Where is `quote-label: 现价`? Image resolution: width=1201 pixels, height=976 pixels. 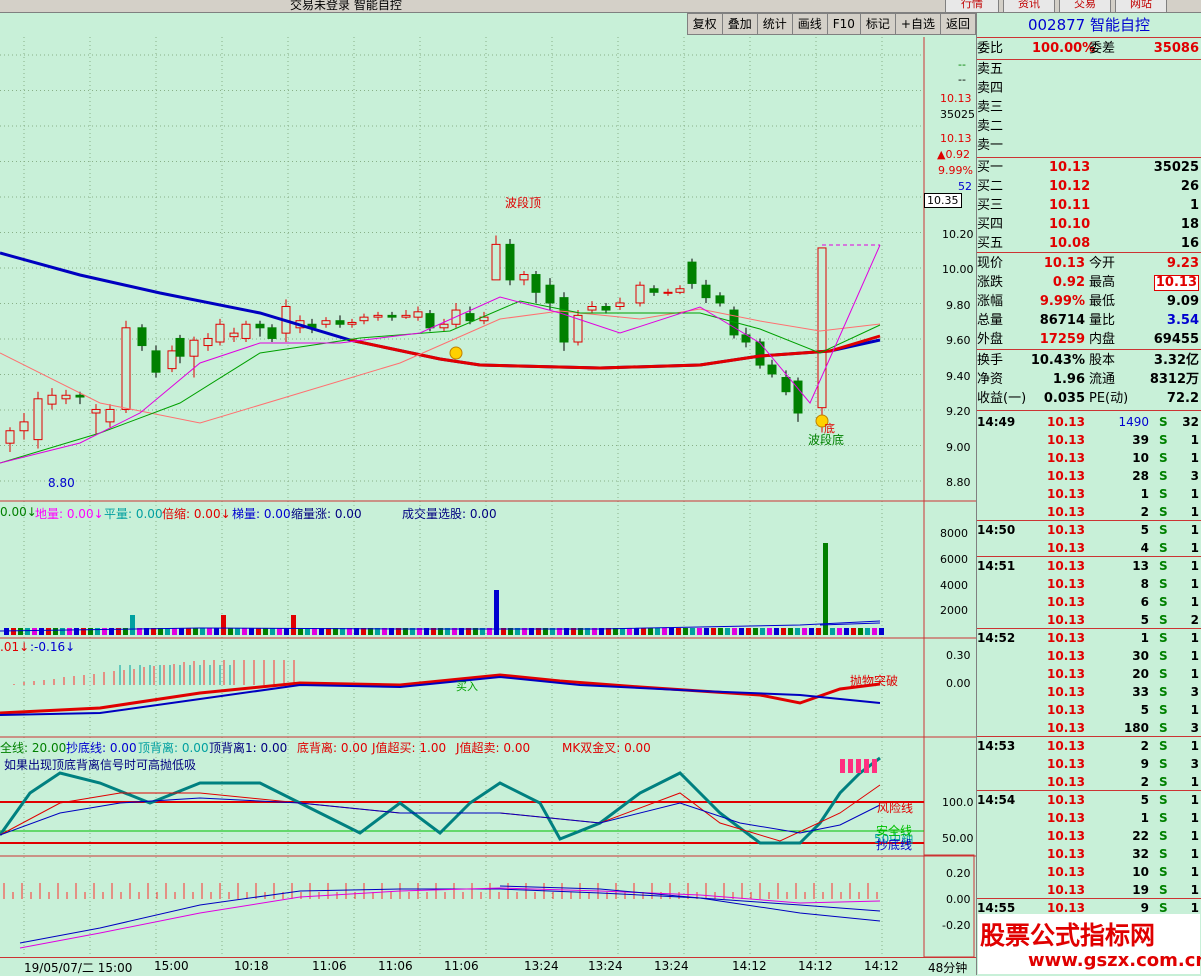 quote-label: 现价 is located at coordinates (990, 263).